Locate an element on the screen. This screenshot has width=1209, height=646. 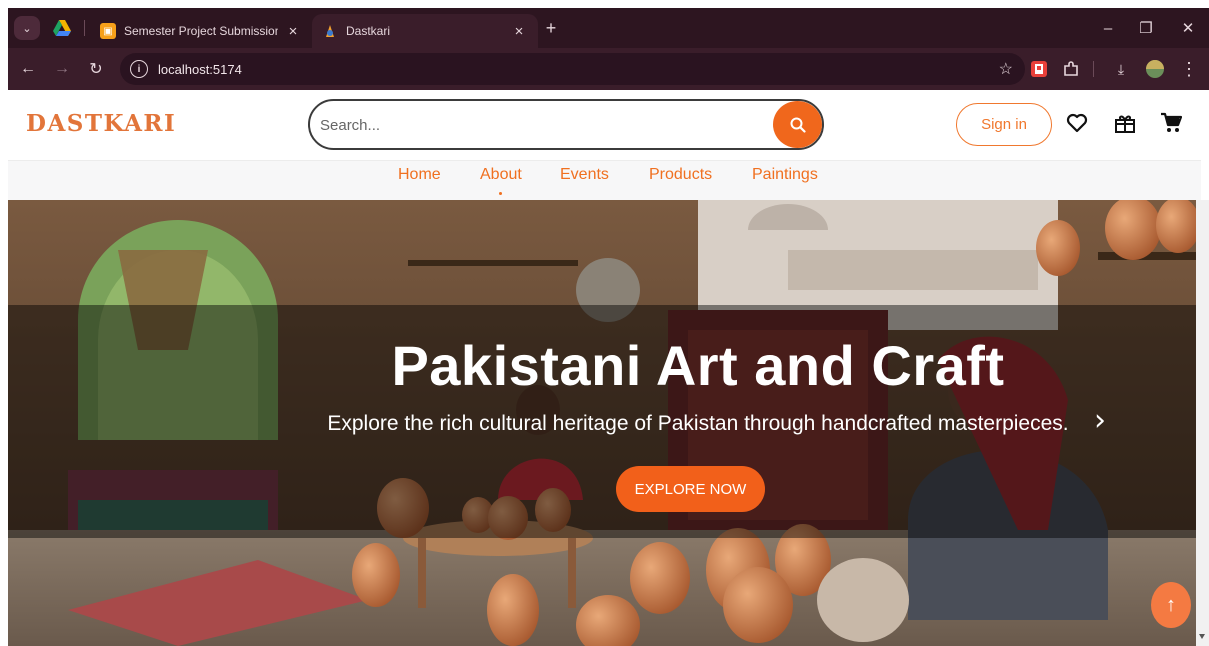
hero-title: Pakistani Art and Craft is located at coordinates (698, 365).